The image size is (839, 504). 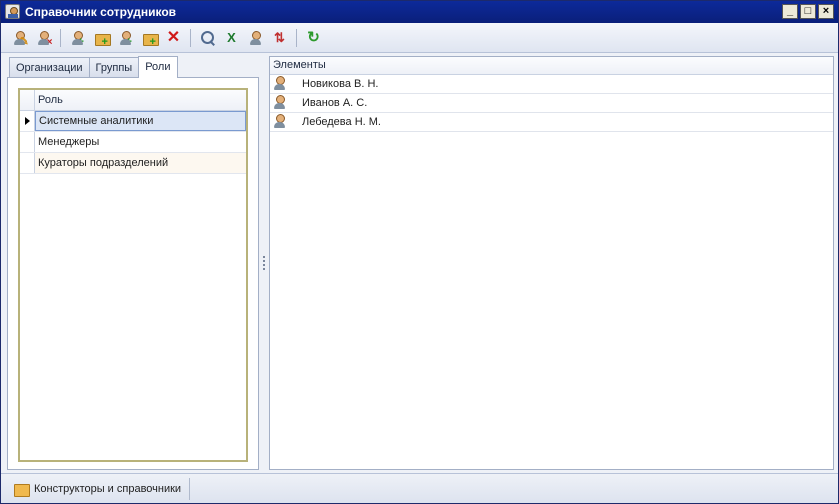 I want to click on window-controls: _ □ ×, so click(x=808, y=11).